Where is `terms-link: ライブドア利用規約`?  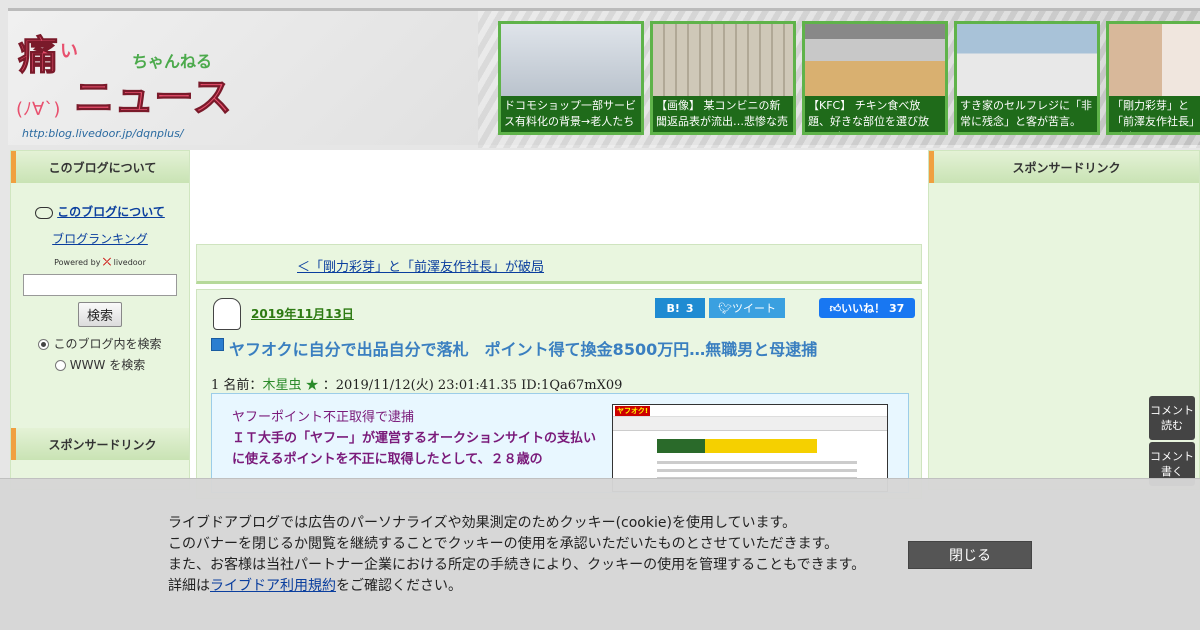
terms-link: ライブドア利用規約 is located at coordinates (273, 586).